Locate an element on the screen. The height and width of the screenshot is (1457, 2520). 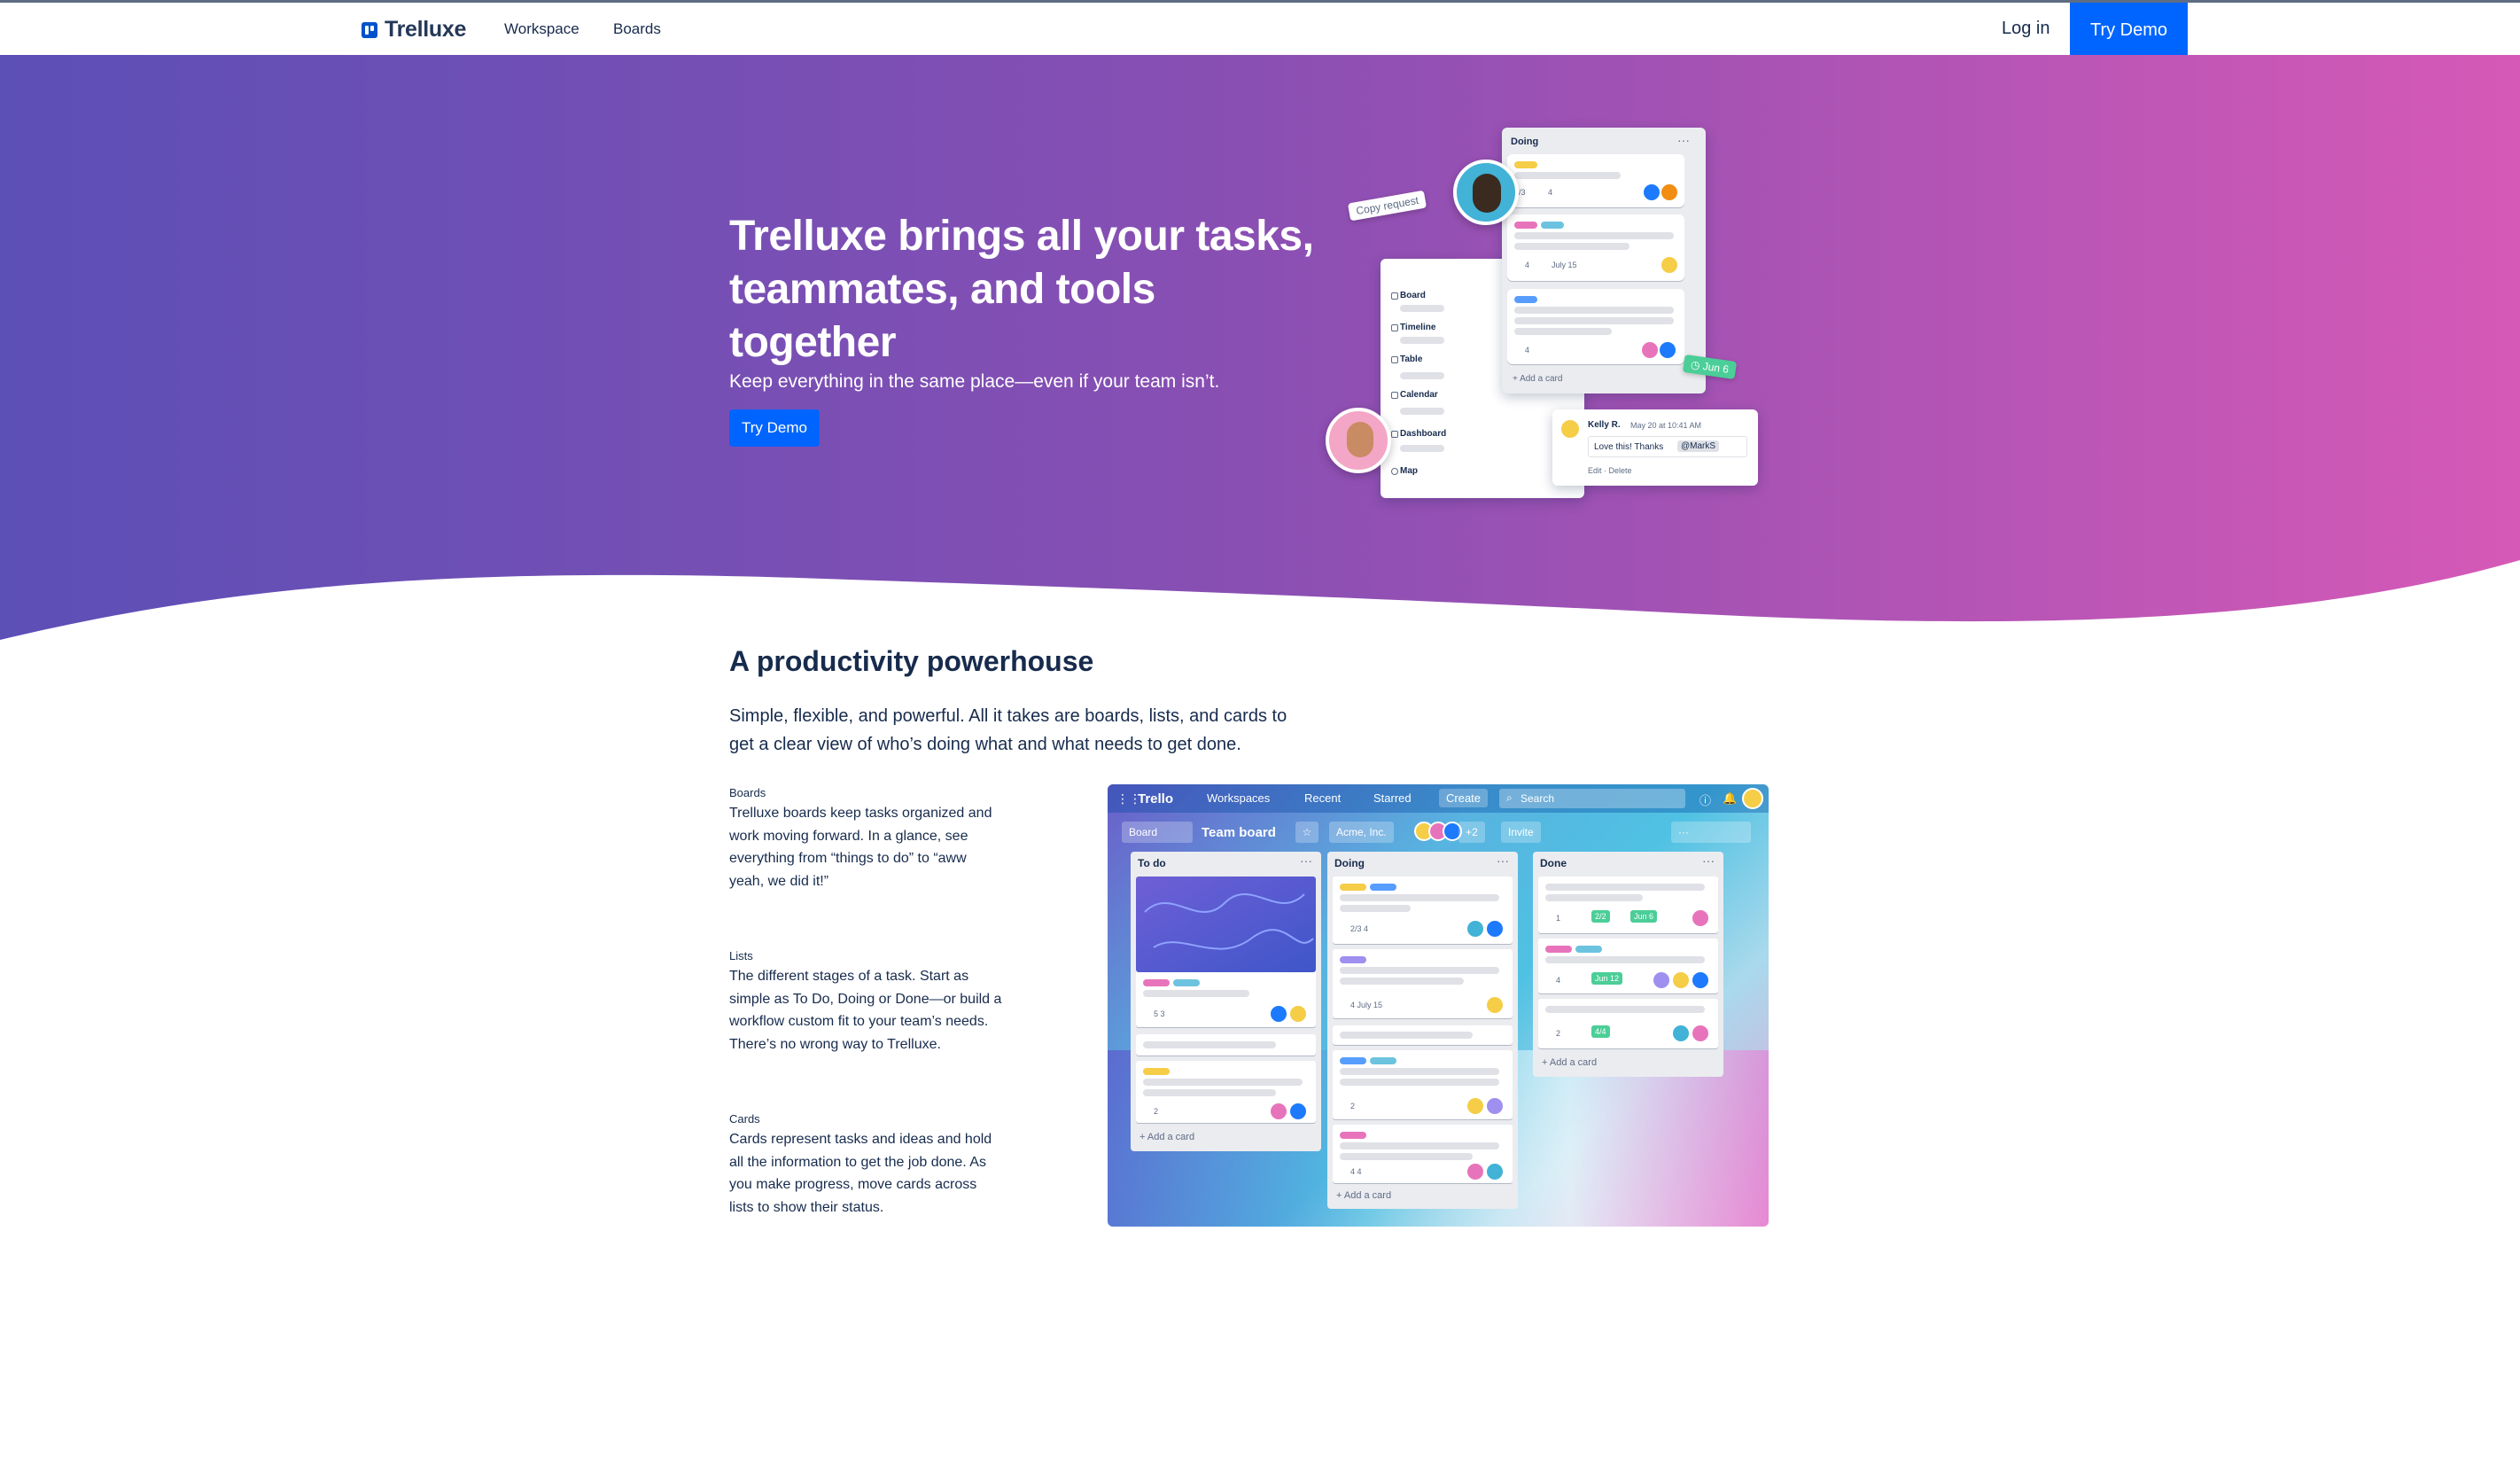
sidebar-item-board: Board is located at coordinates (1413, 295).